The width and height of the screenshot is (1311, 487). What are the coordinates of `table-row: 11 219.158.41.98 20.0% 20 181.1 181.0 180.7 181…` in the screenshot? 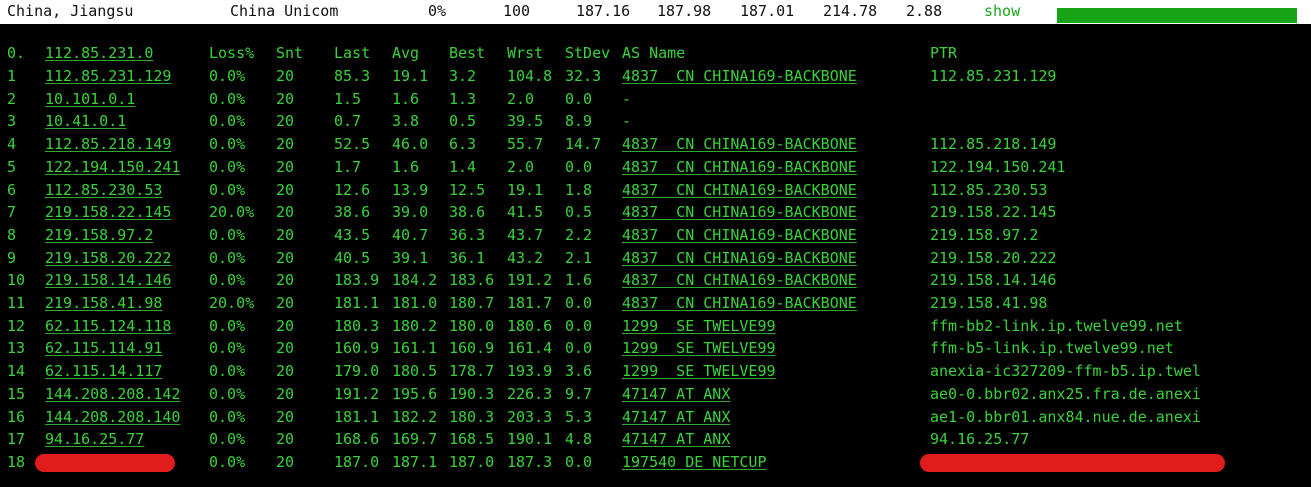 It's located at (655, 303).